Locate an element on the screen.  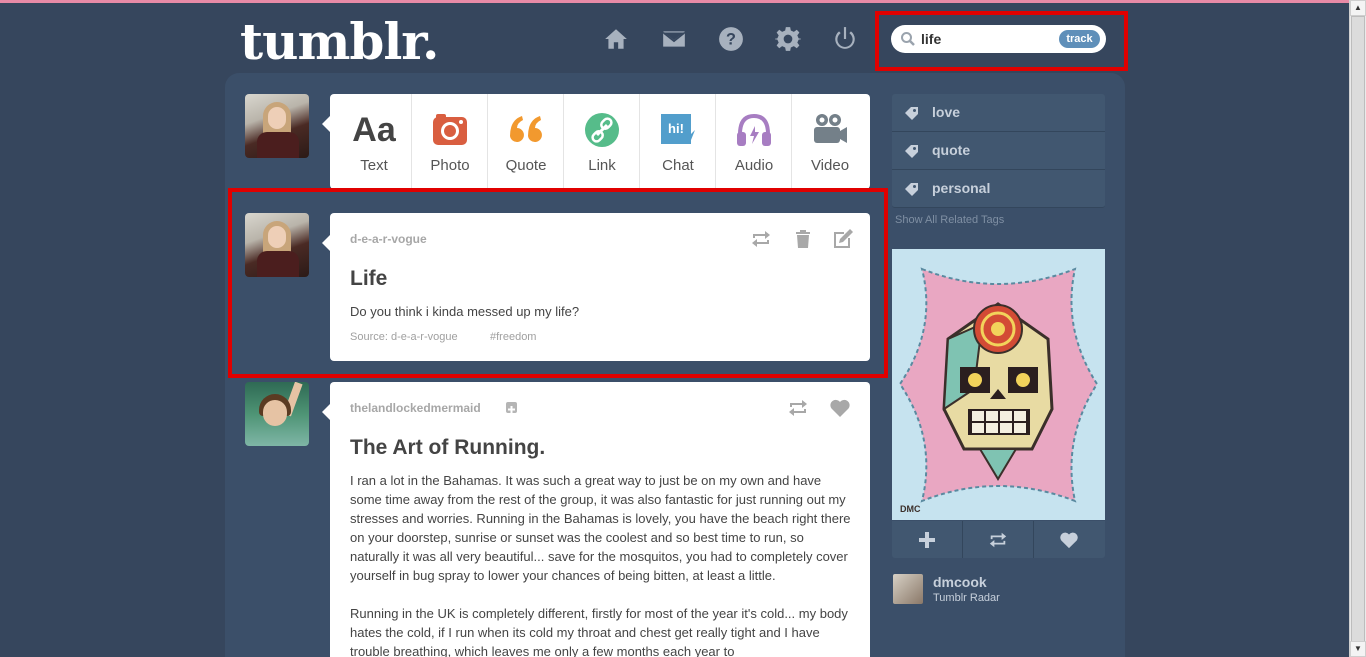
chat-icon: hi! is located at coordinates (678, 129).